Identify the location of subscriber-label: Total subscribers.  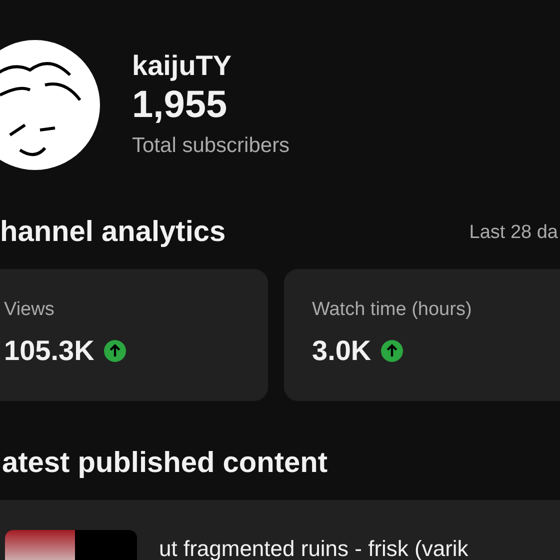
(211, 146).